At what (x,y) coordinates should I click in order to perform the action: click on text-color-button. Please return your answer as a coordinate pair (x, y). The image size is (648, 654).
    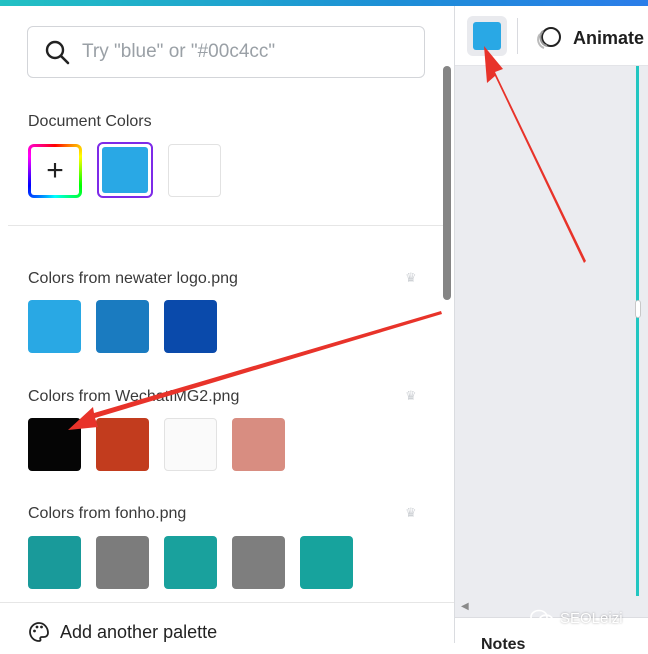
    Looking at the image, I should click on (487, 36).